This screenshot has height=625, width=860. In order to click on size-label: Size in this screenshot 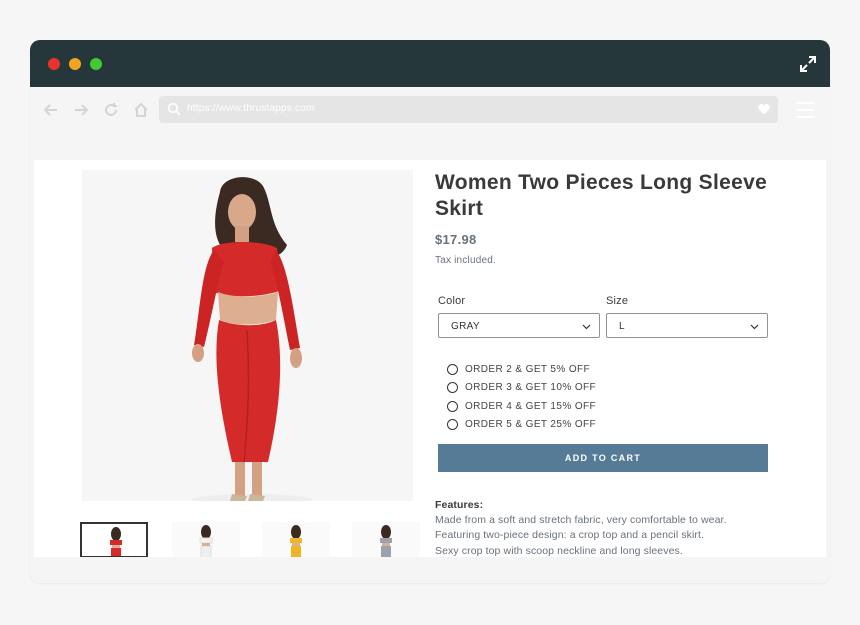, I will do `click(617, 301)`.